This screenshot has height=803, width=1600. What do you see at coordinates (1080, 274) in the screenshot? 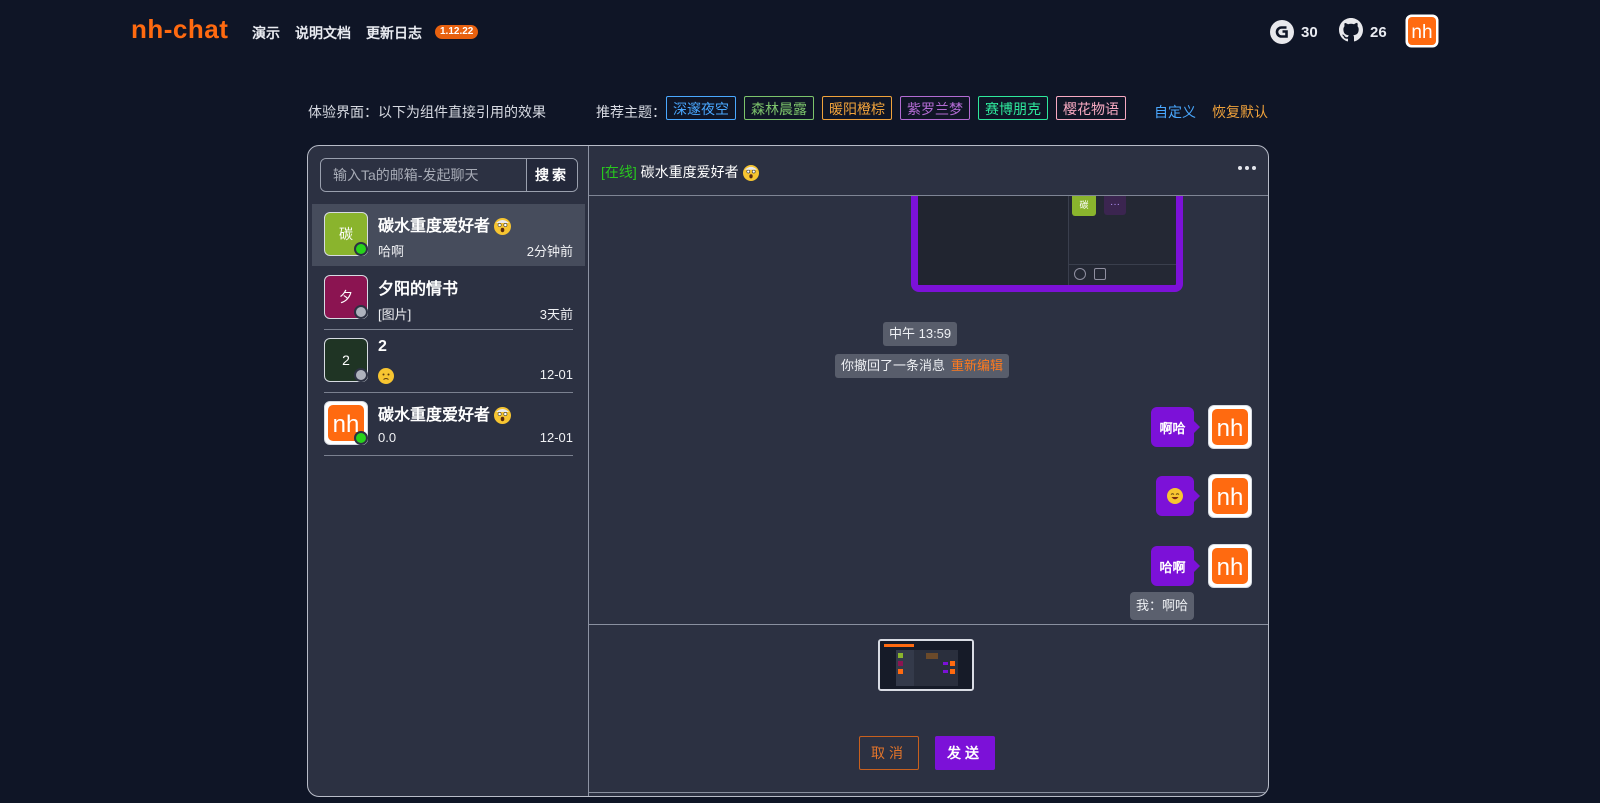
I see `emoji-icon` at bounding box center [1080, 274].